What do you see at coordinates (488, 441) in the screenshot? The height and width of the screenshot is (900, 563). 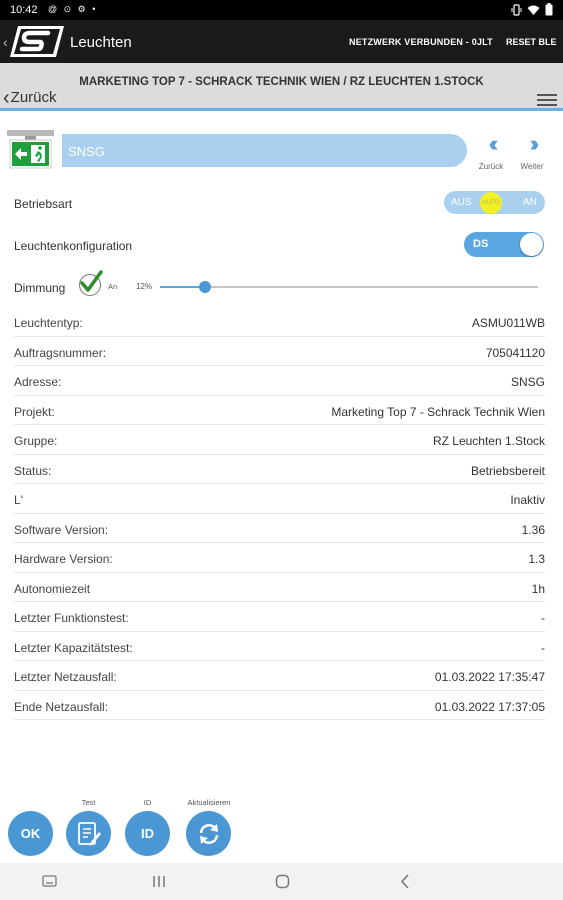 I see `info-value: RZ Leuchten 1.Stock` at bounding box center [488, 441].